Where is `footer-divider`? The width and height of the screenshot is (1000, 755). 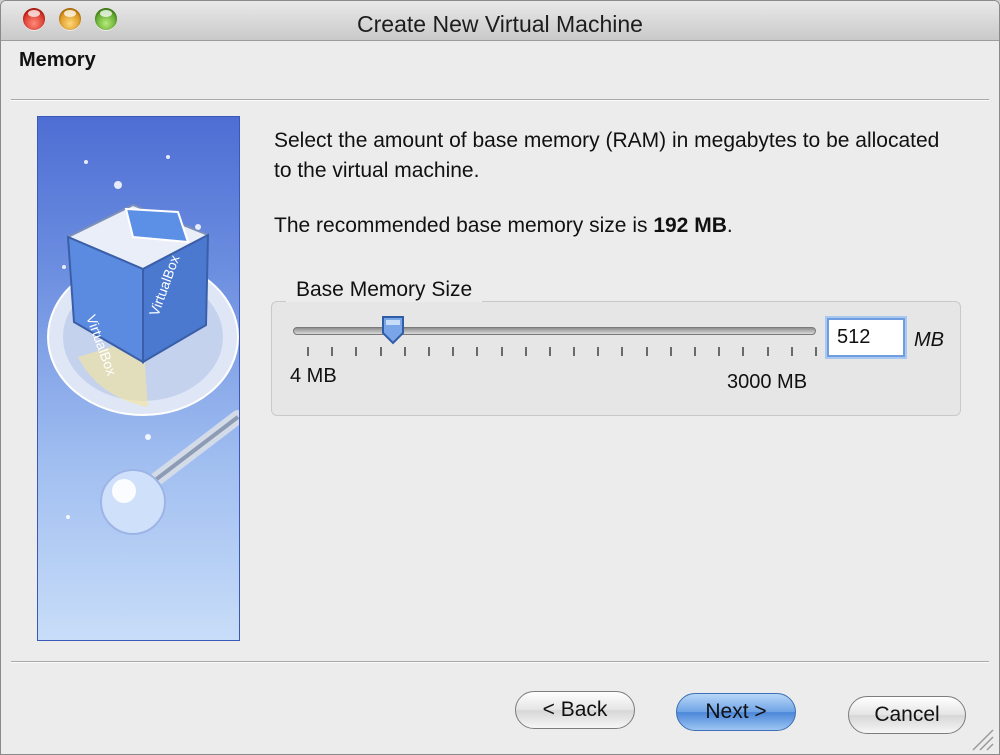
footer-divider is located at coordinates (500, 662).